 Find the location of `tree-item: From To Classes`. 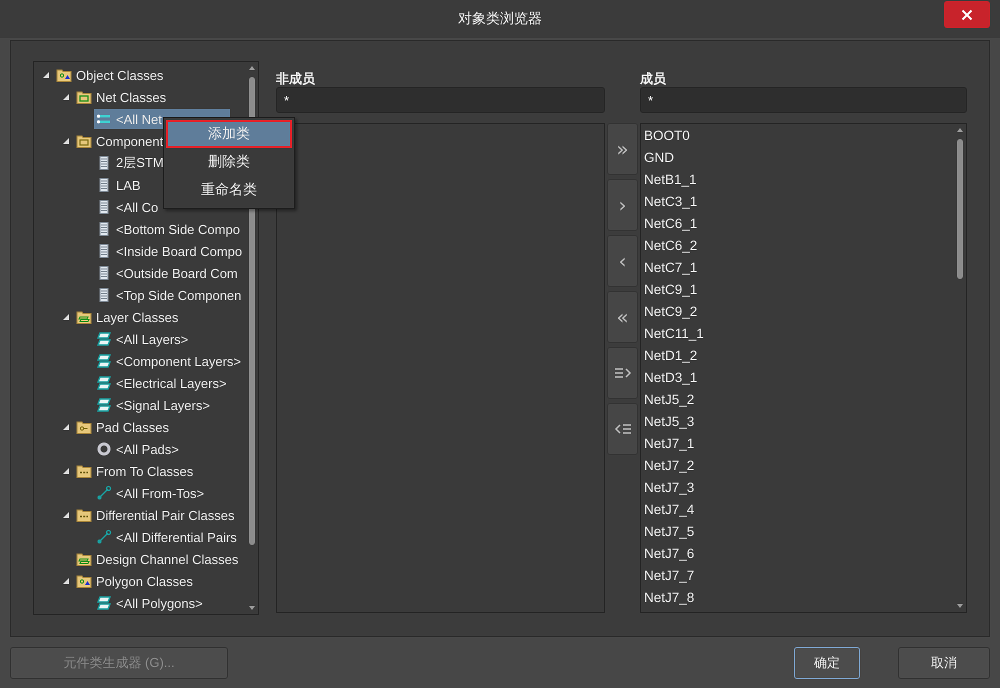

tree-item: From To Classes is located at coordinates (135, 471).